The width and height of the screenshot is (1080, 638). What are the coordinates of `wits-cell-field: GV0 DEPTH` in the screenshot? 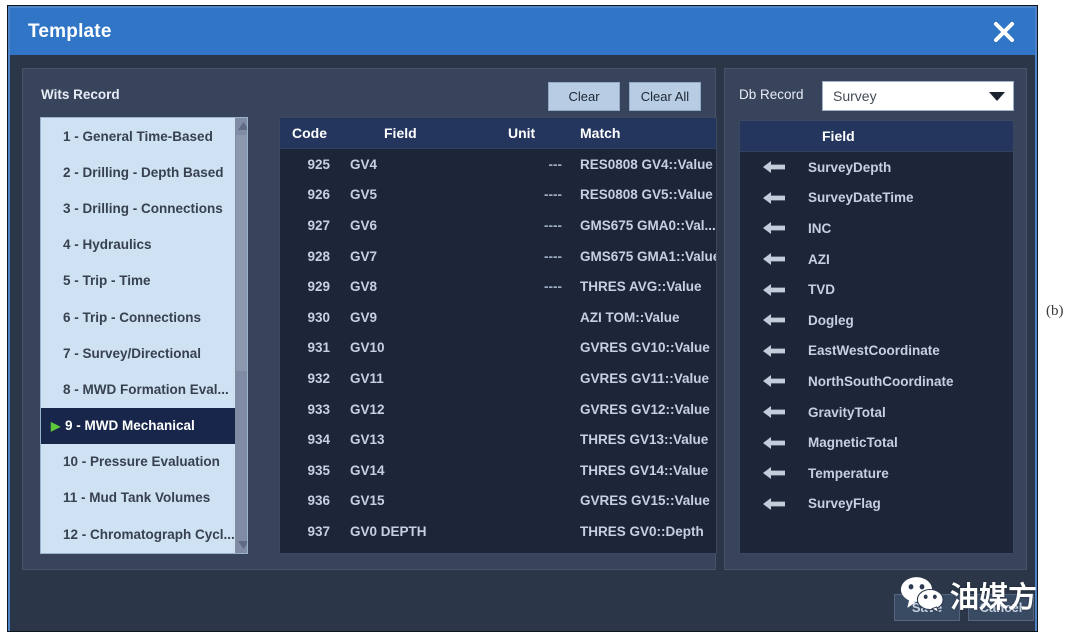 It's located at (388, 531).